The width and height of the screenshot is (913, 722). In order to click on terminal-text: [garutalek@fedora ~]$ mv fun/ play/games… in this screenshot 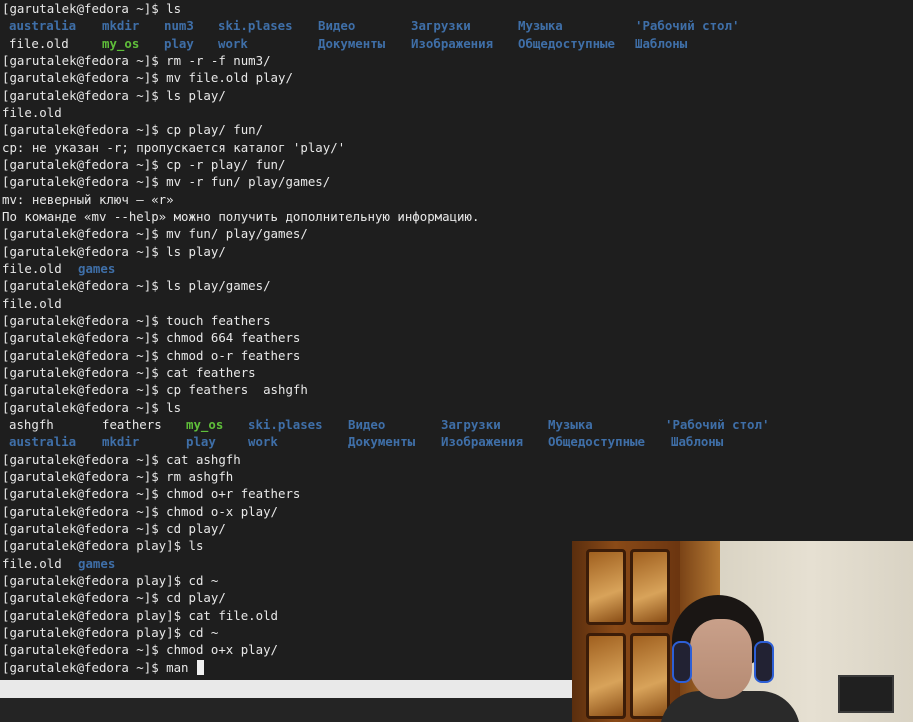, I will do `click(155, 234)`.